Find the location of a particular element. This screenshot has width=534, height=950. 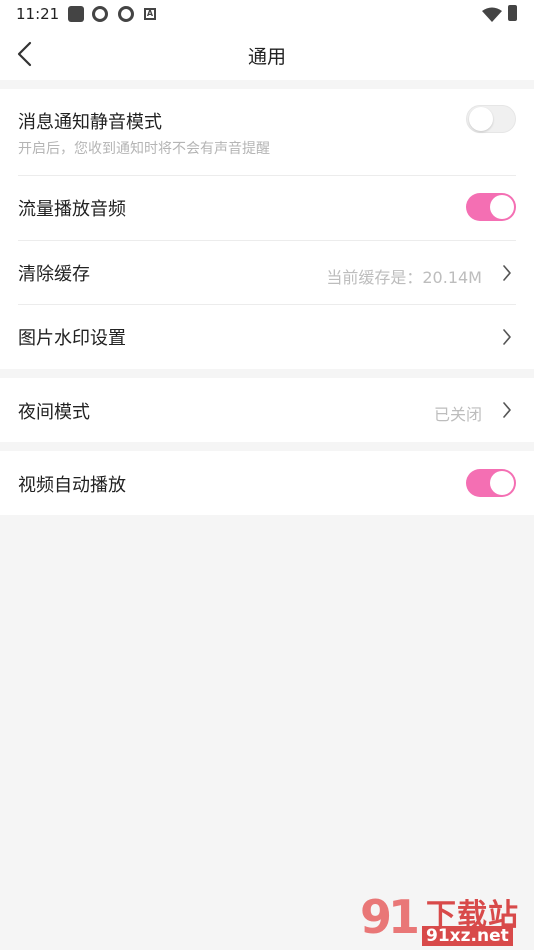

battery-icon is located at coordinates (512, 13).